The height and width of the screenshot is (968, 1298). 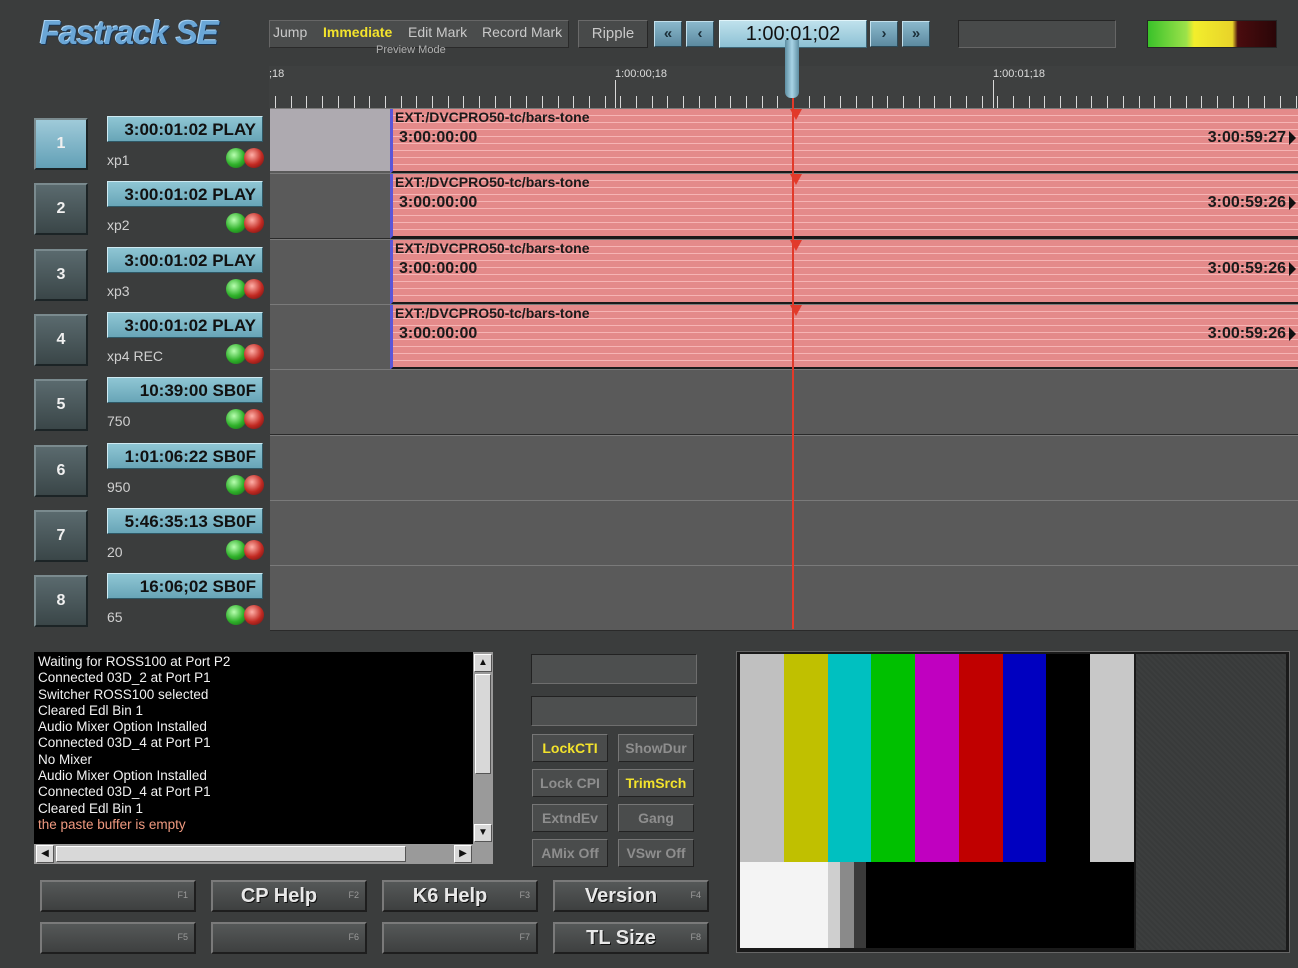 What do you see at coordinates (656, 783) in the screenshot?
I see `option-trimsrch: TrimSrch` at bounding box center [656, 783].